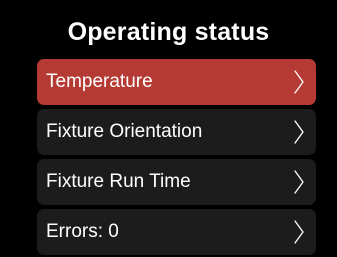 The height and width of the screenshot is (257, 337). What do you see at coordinates (118, 181) in the screenshot?
I see `menu-item-label: Fixture Run Time` at bounding box center [118, 181].